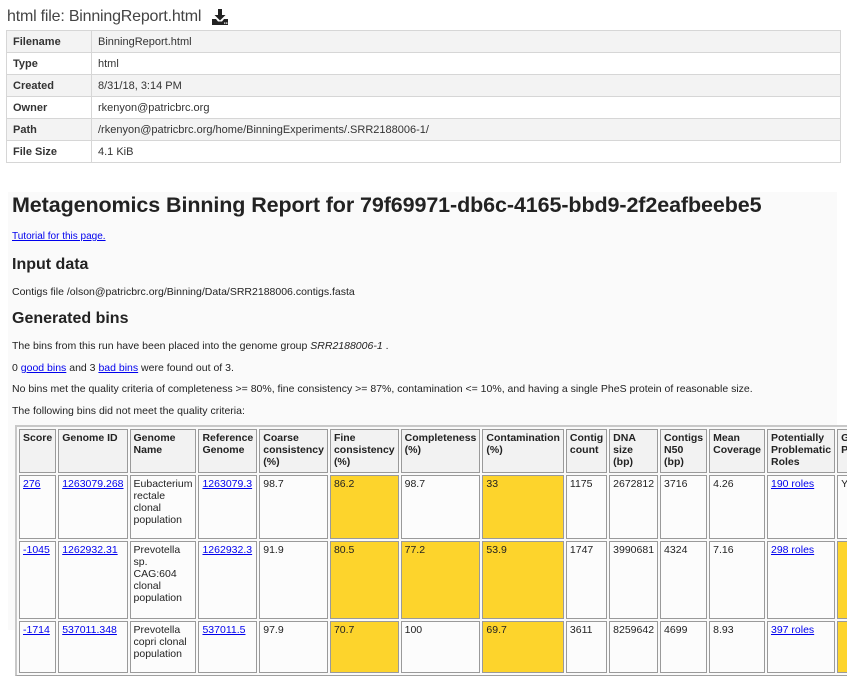 The image size is (847, 676). I want to click on metadata-row: File Size 4.1 KiB, so click(423, 151).